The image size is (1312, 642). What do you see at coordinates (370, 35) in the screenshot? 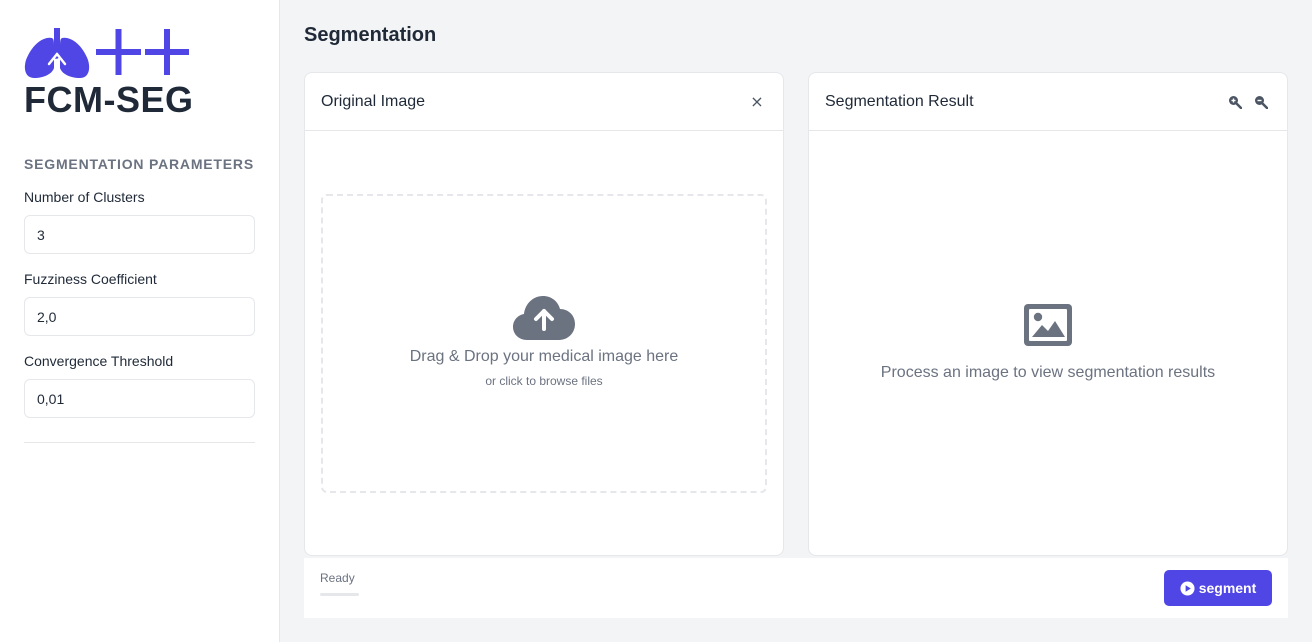
I see `page-title: Segmentation` at bounding box center [370, 35].